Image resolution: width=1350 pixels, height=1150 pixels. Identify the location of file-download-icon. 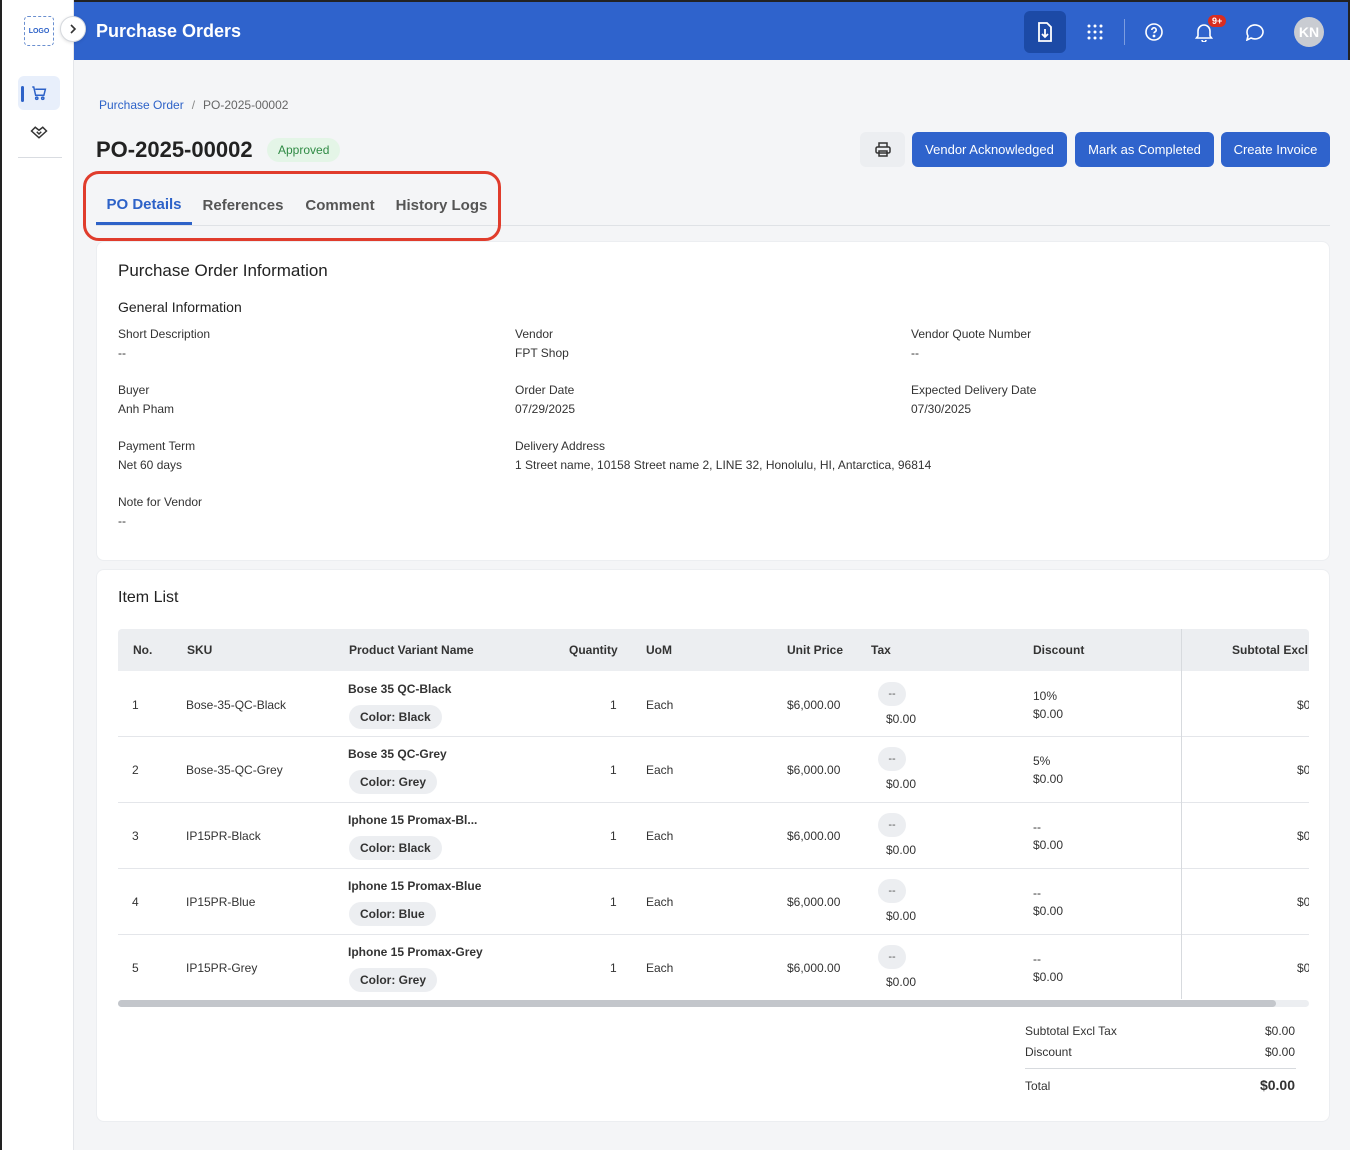
(1045, 32).